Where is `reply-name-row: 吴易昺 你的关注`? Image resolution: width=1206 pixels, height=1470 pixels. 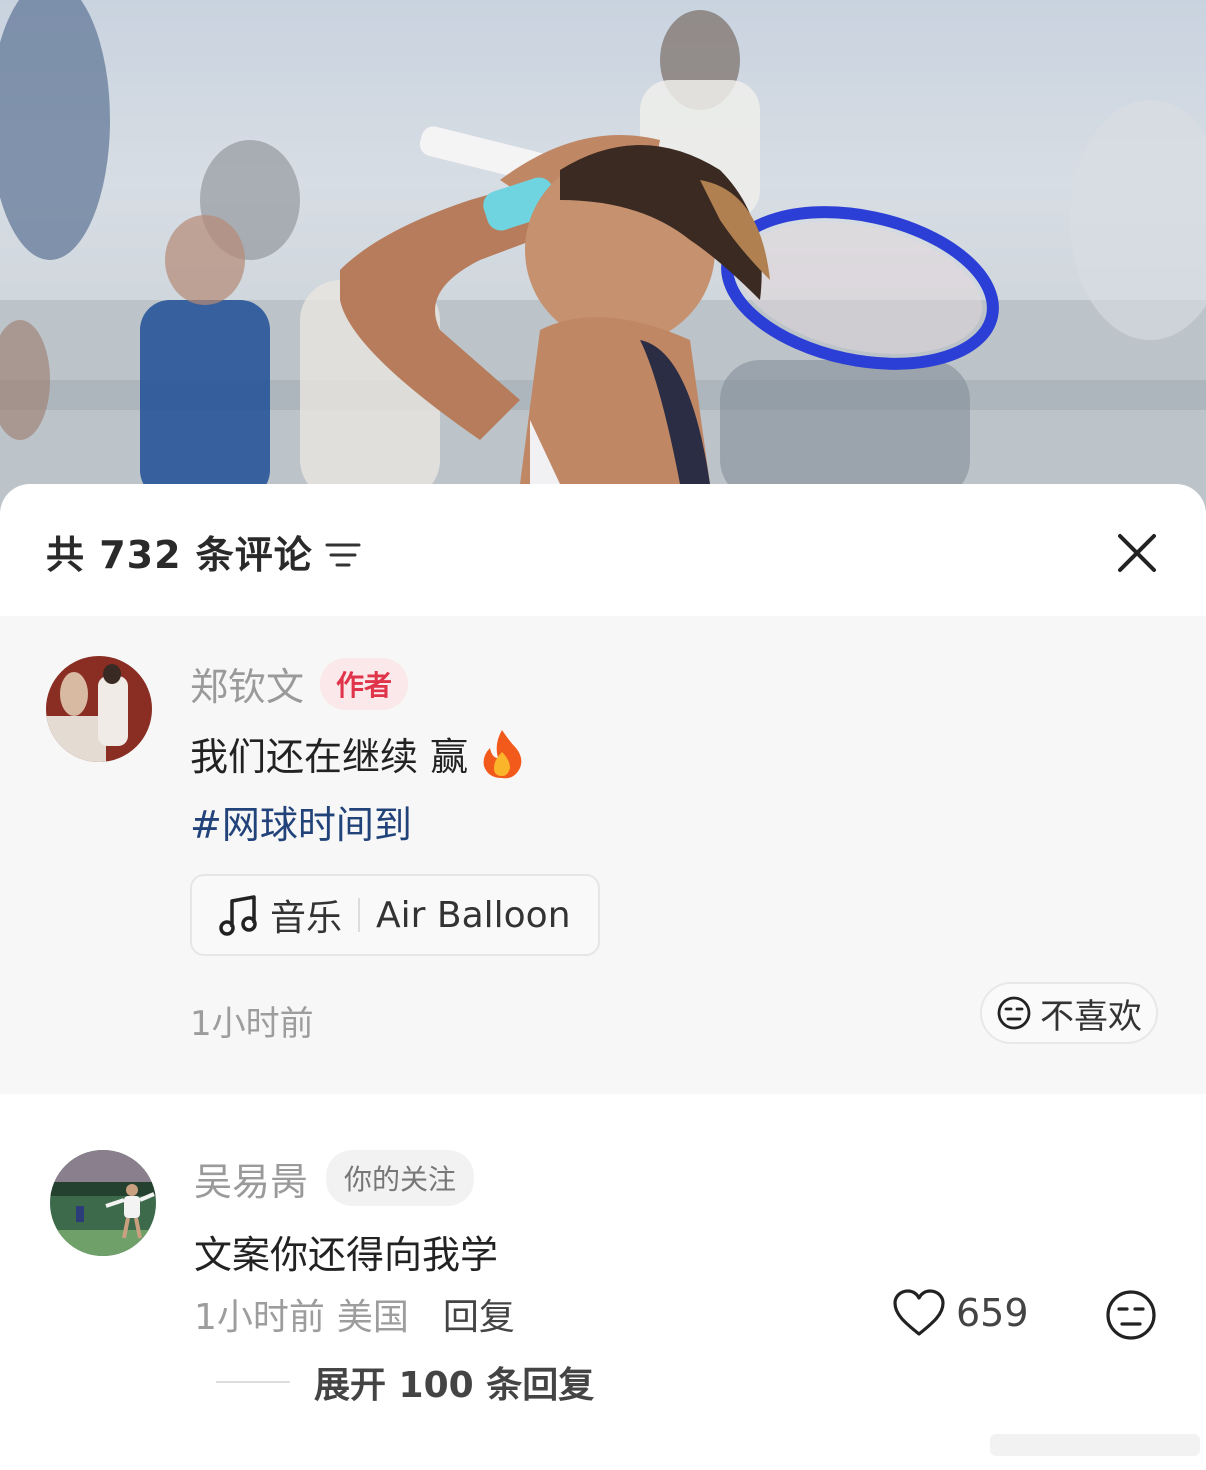
reply-name-row: 吴易昺 你的关注 is located at coordinates (334, 1178).